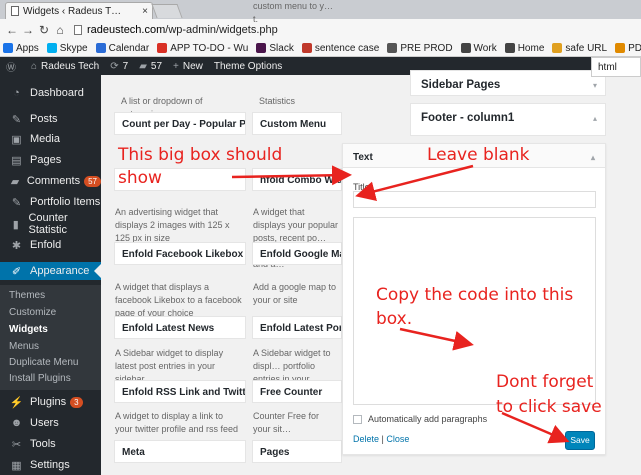 Image resolution: width=641 pixels, height=475 pixels. Describe the element at coordinates (8, 48) in the screenshot. I see `apps-grid-icon` at that location.